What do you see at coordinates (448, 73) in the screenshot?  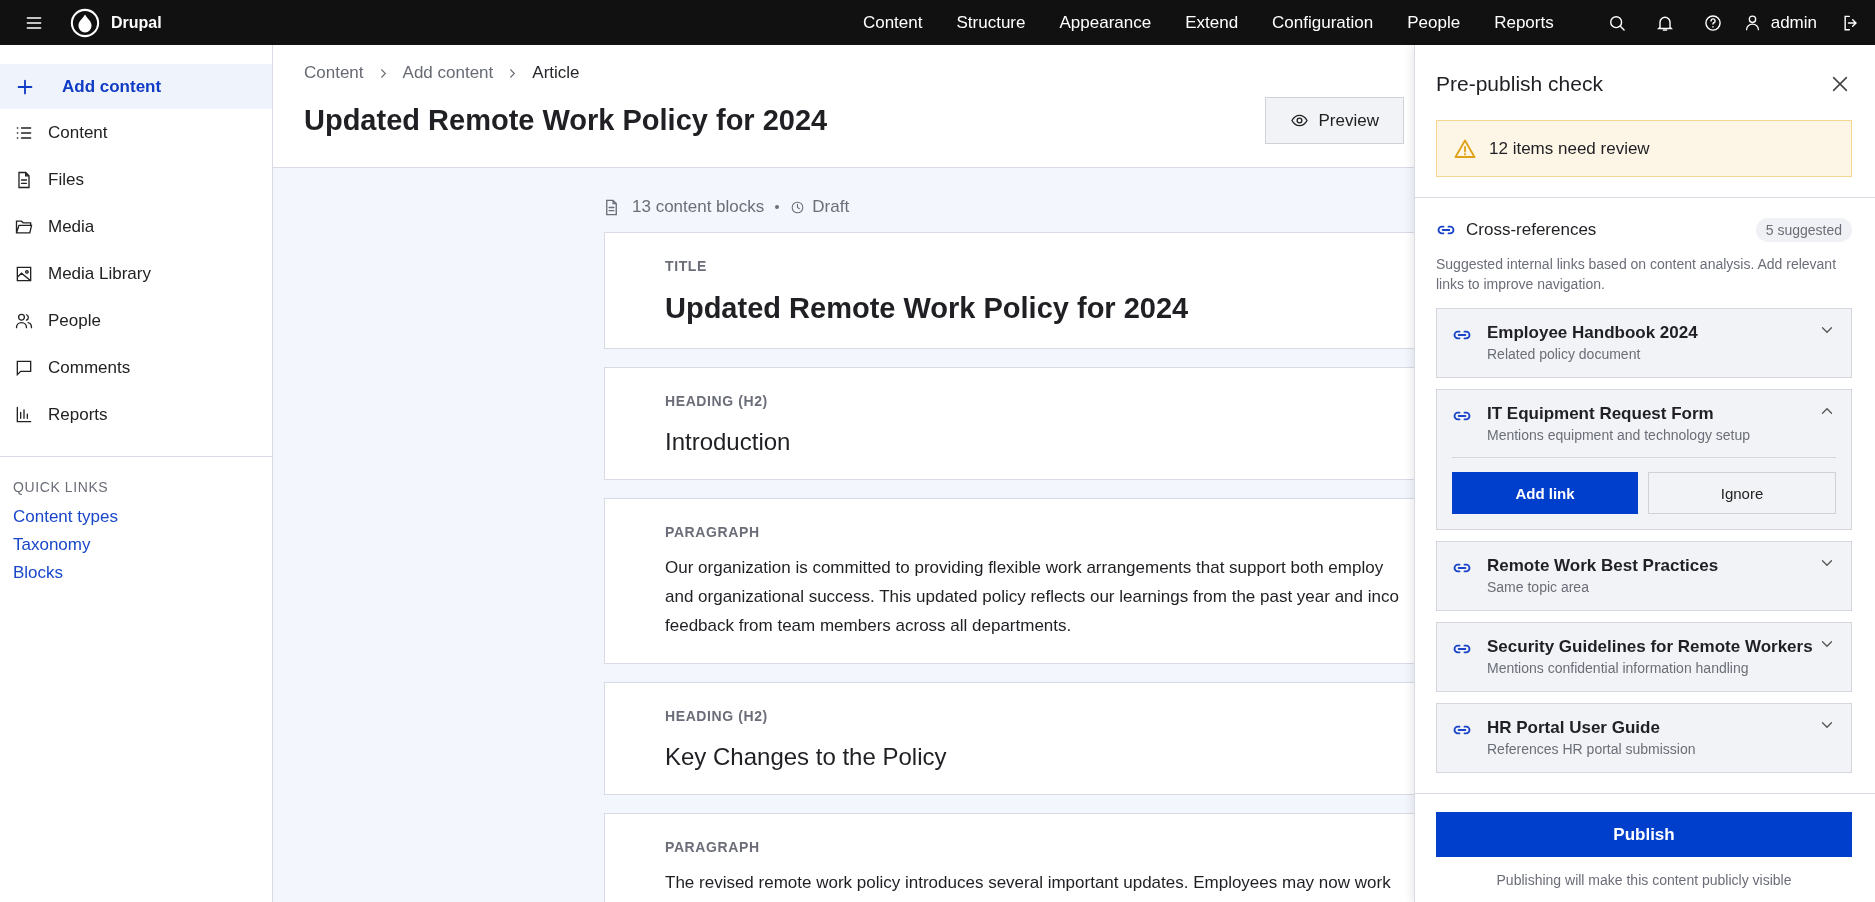 I see `breadcrumb-link: Add content` at bounding box center [448, 73].